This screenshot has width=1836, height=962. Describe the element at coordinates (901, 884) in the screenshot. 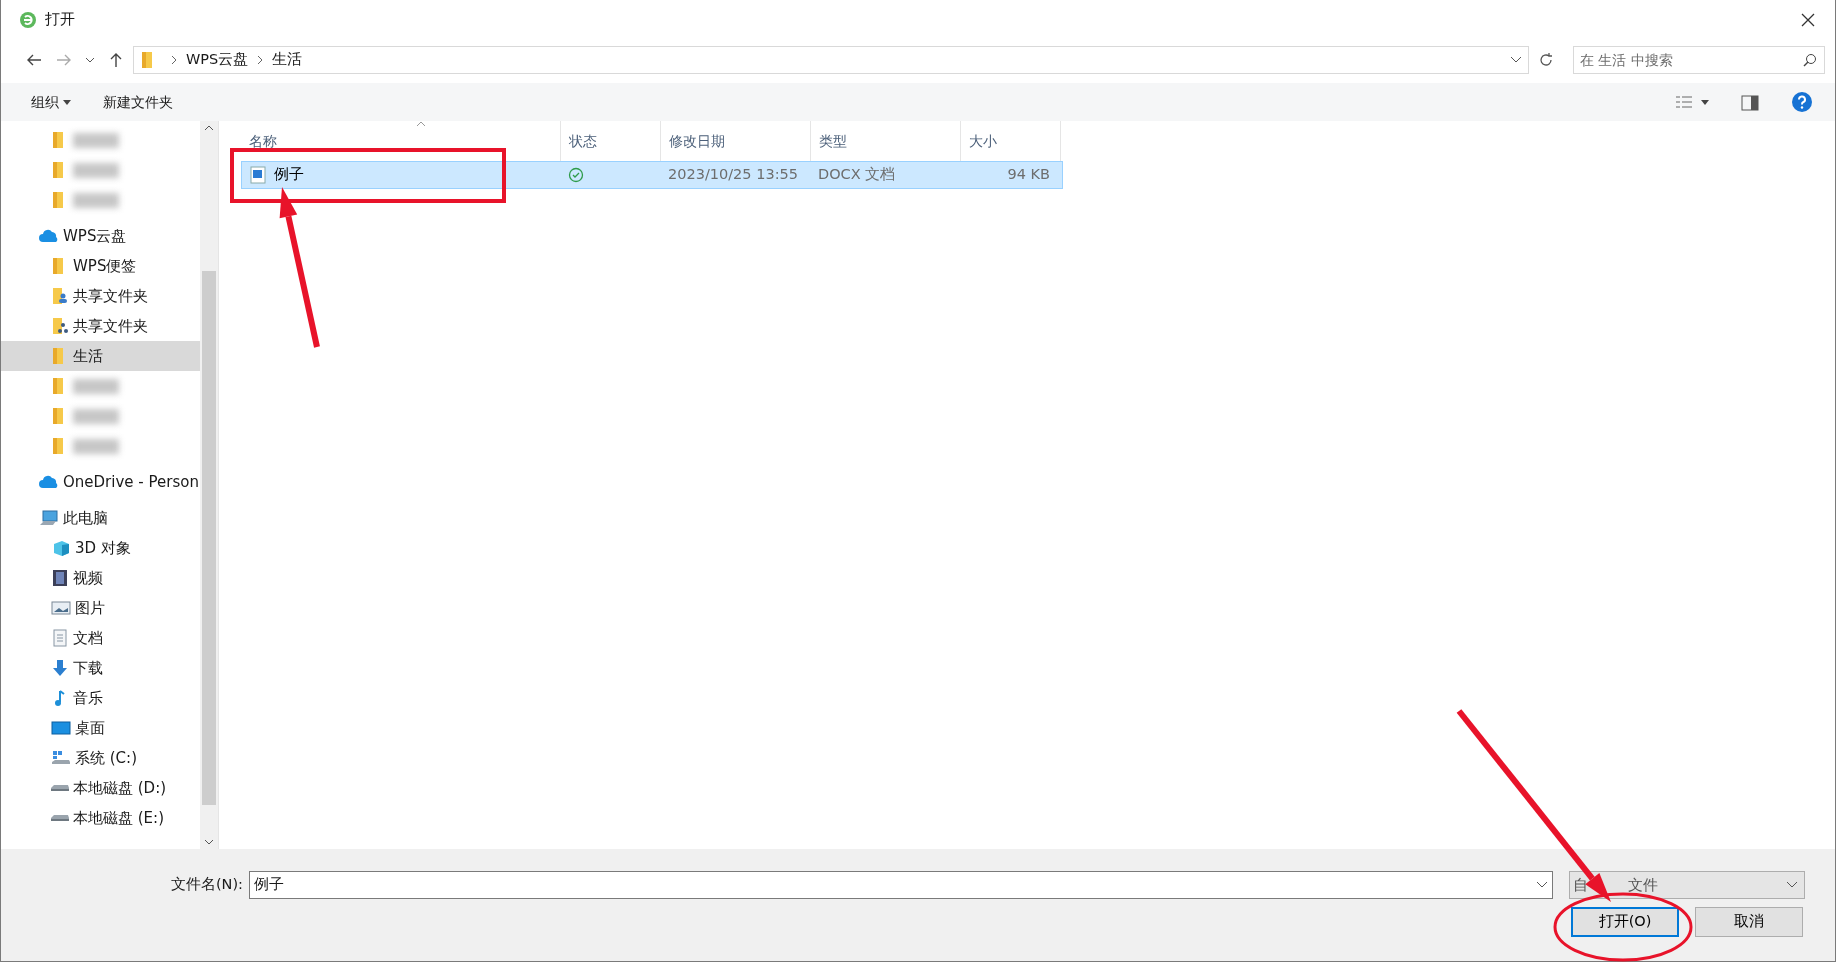

I see `filename-field: 例子` at that location.